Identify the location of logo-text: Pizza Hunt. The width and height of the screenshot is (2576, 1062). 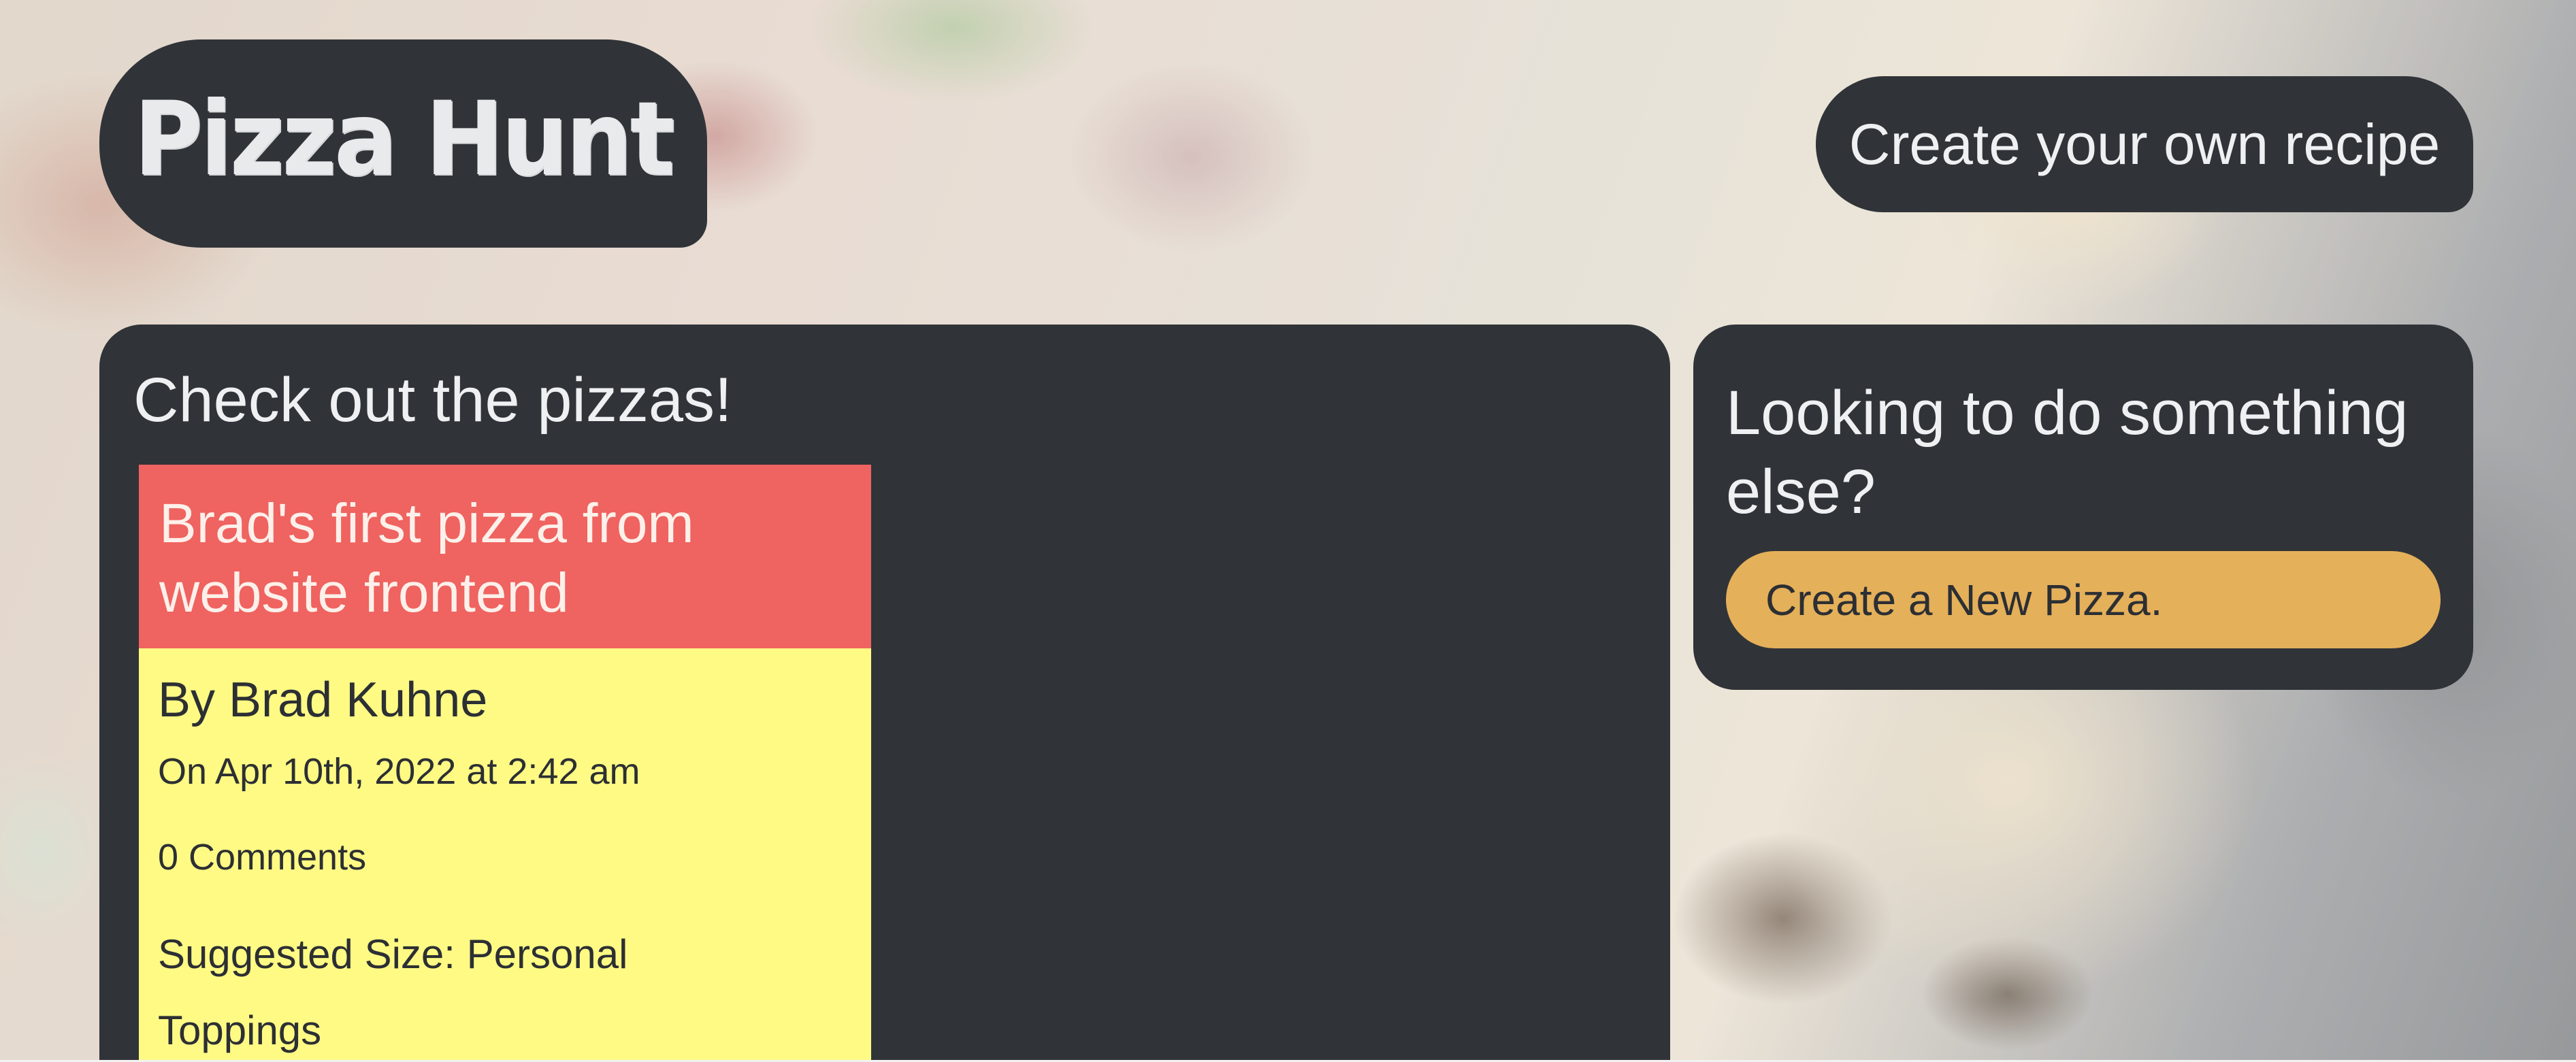
(404, 139).